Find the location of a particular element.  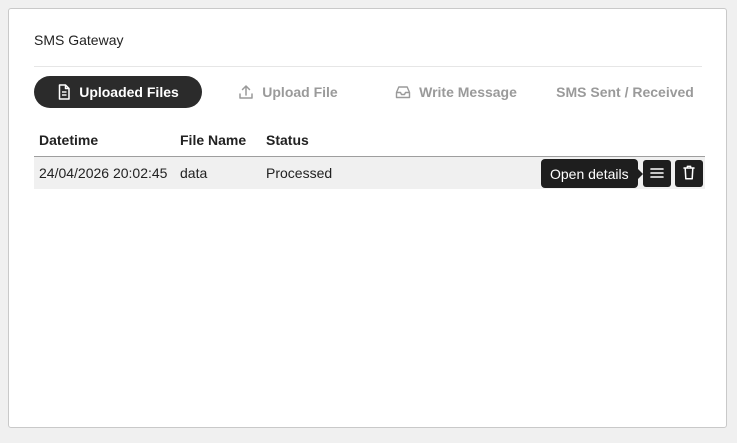

column-header-datetime: Datetime is located at coordinates (69, 140).